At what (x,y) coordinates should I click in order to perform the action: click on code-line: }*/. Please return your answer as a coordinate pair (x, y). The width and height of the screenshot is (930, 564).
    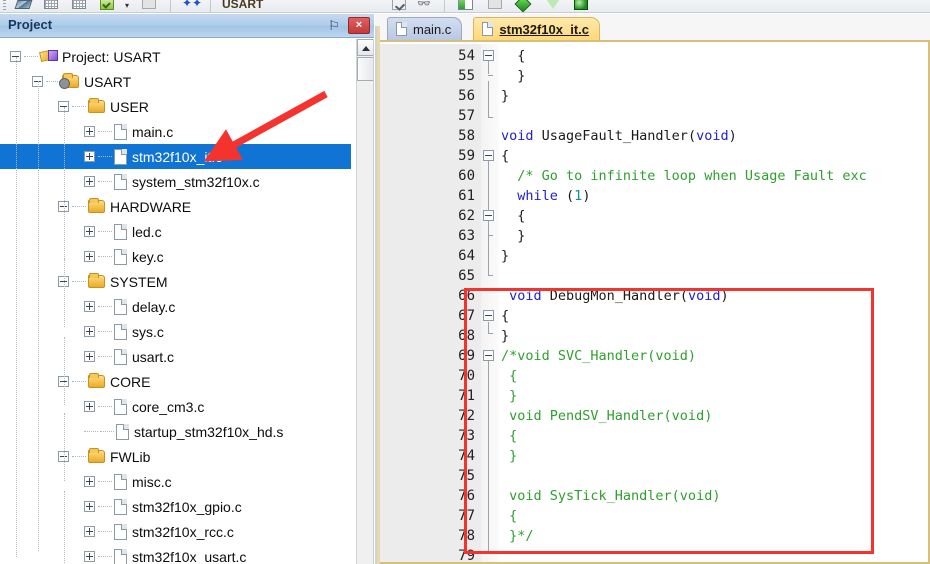
    Looking at the image, I should click on (517, 536).